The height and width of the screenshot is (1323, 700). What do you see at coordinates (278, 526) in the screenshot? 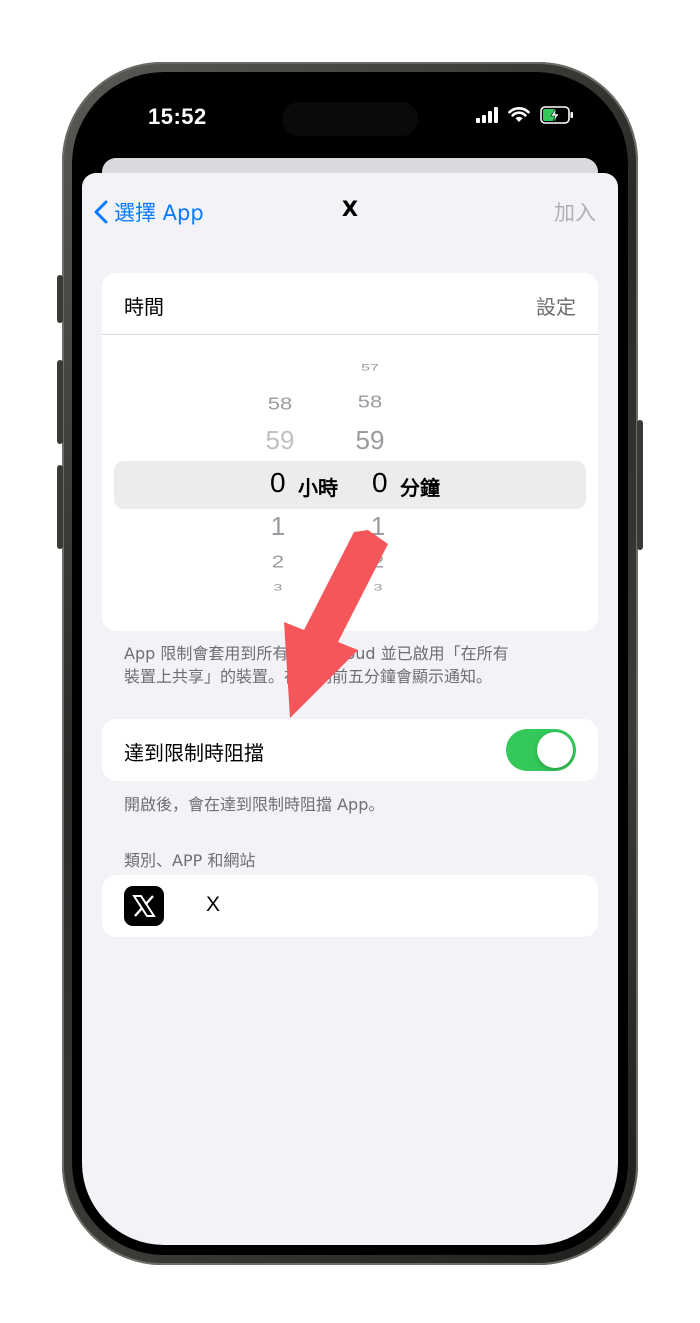
I see `hour-option: 1` at bounding box center [278, 526].